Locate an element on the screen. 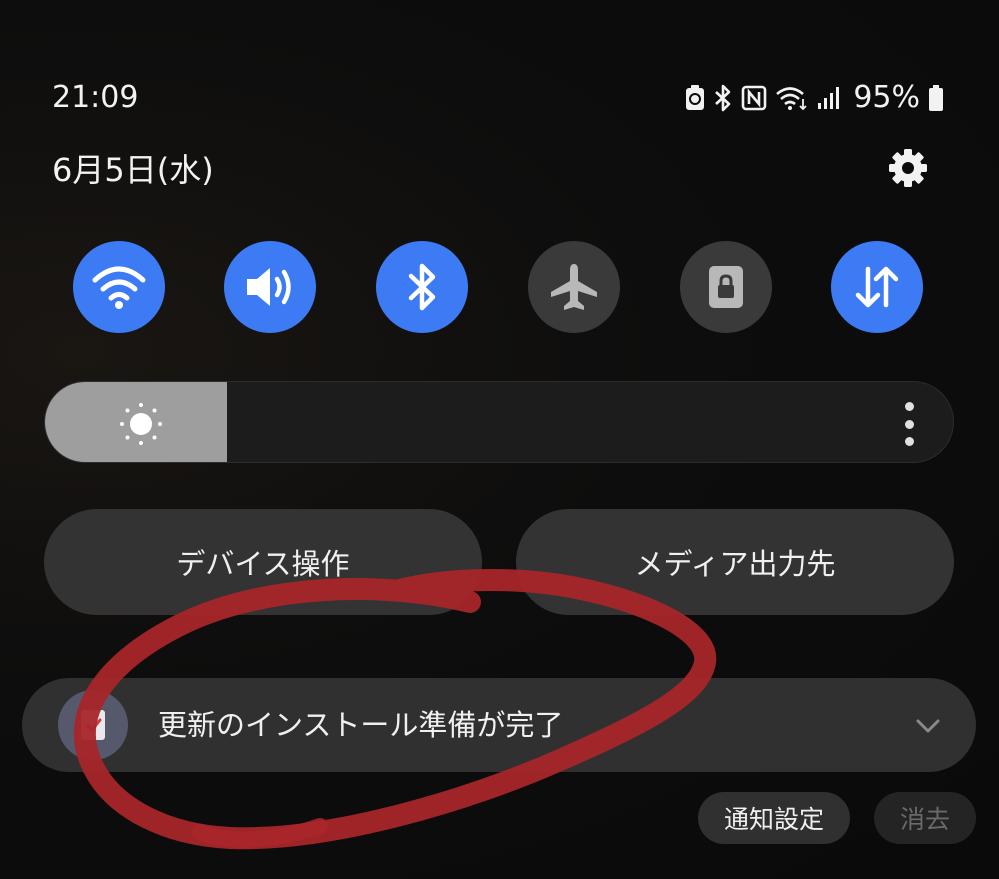 The image size is (999, 879). mobile-data-tile is located at coordinates (877, 287).